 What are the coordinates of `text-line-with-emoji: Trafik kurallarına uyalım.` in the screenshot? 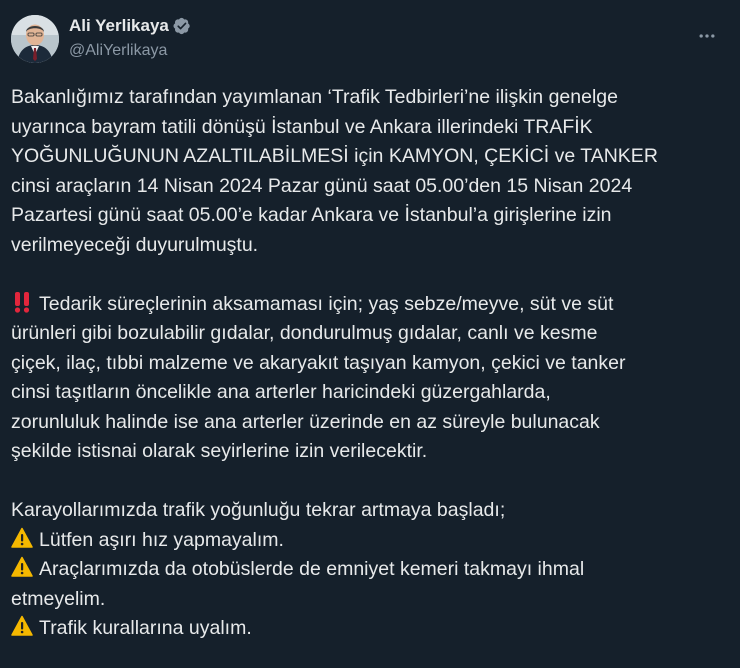 It's located at (368, 629).